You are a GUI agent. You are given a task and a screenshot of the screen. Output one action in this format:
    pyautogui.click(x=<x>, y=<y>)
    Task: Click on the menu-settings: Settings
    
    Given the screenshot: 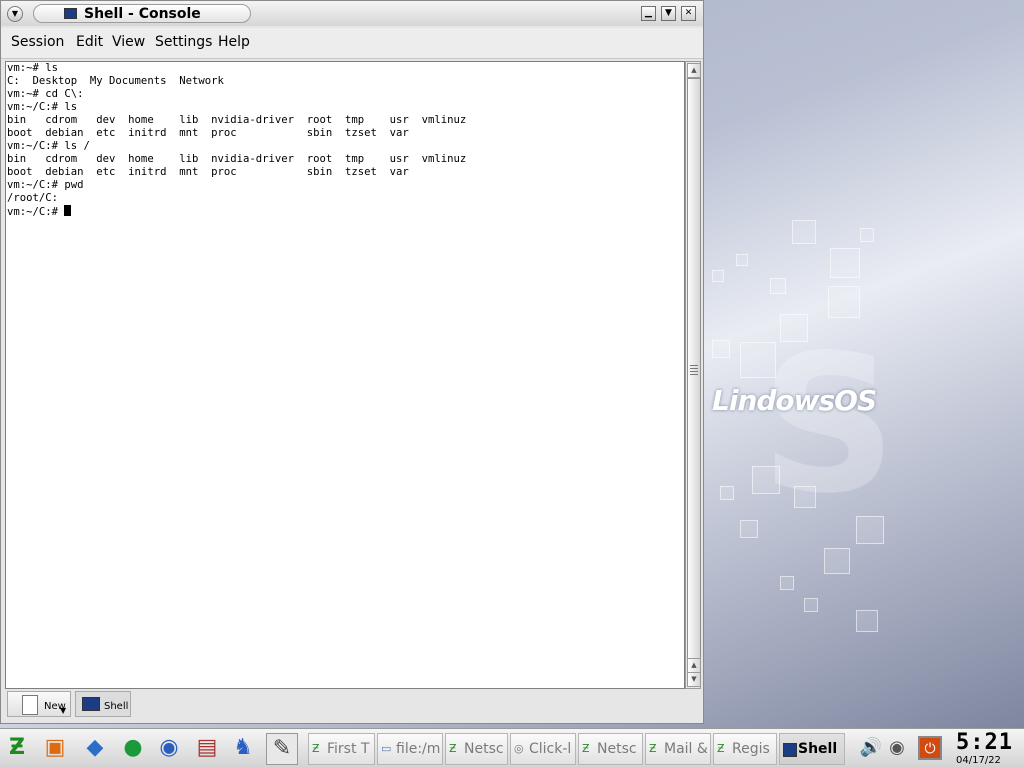 What is the action you would take?
    pyautogui.click(x=183, y=42)
    